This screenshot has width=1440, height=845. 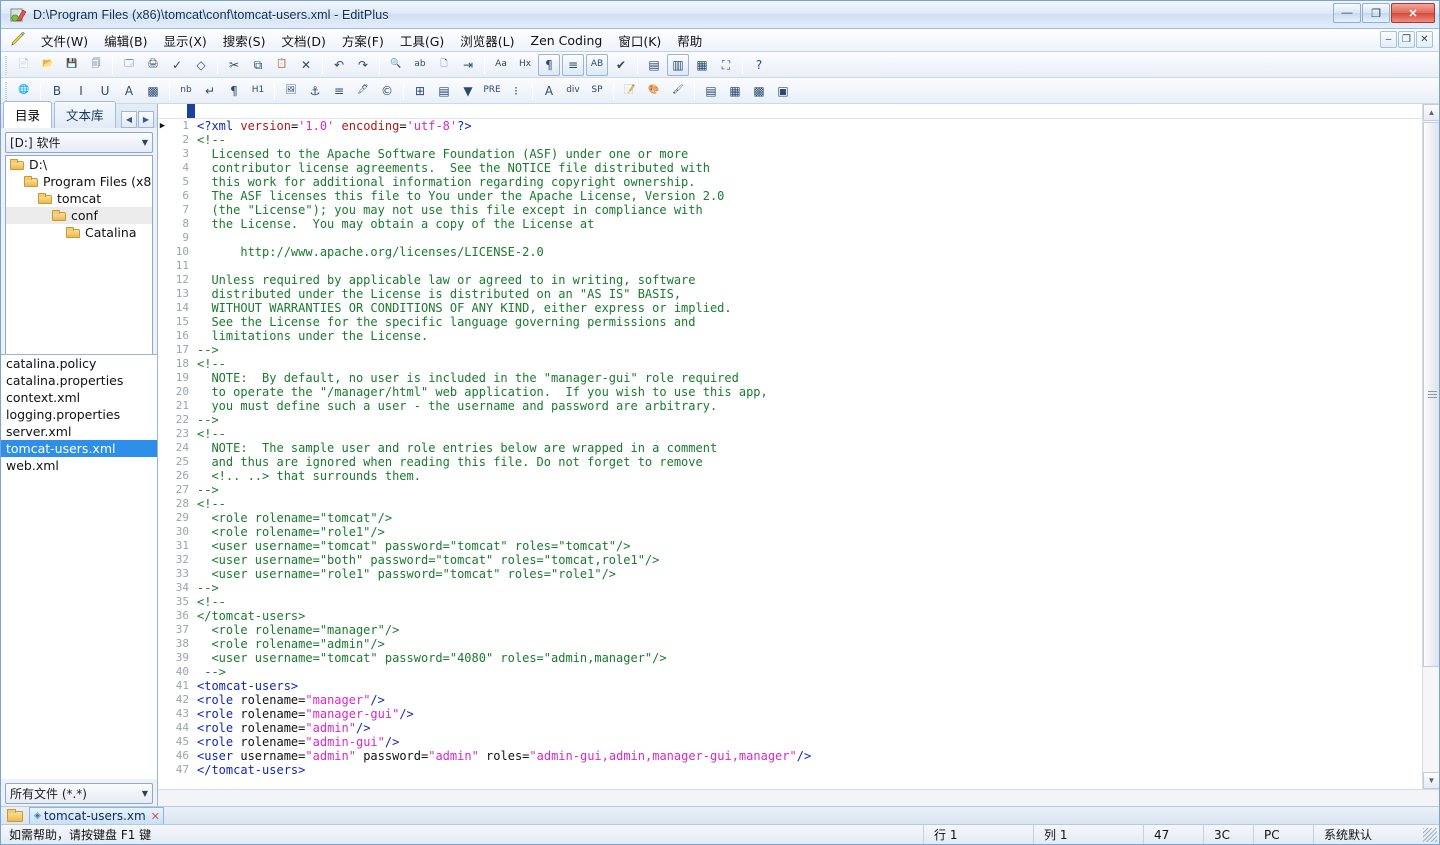 What do you see at coordinates (1413, 13) in the screenshot?
I see `close-button: ✕` at bounding box center [1413, 13].